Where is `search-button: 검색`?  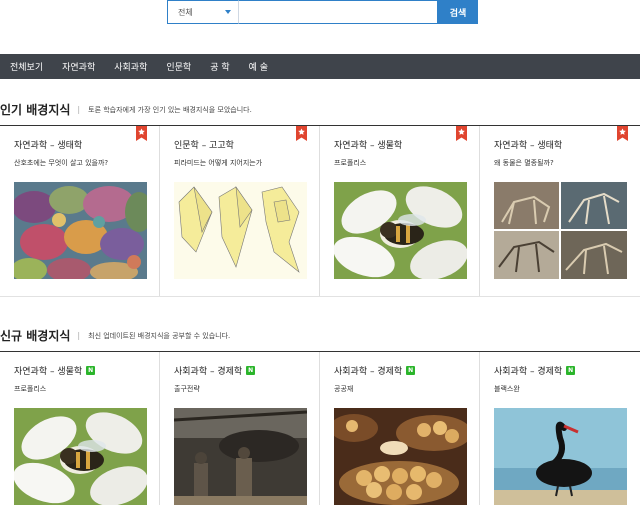
search-button: 검색 is located at coordinates (458, 12).